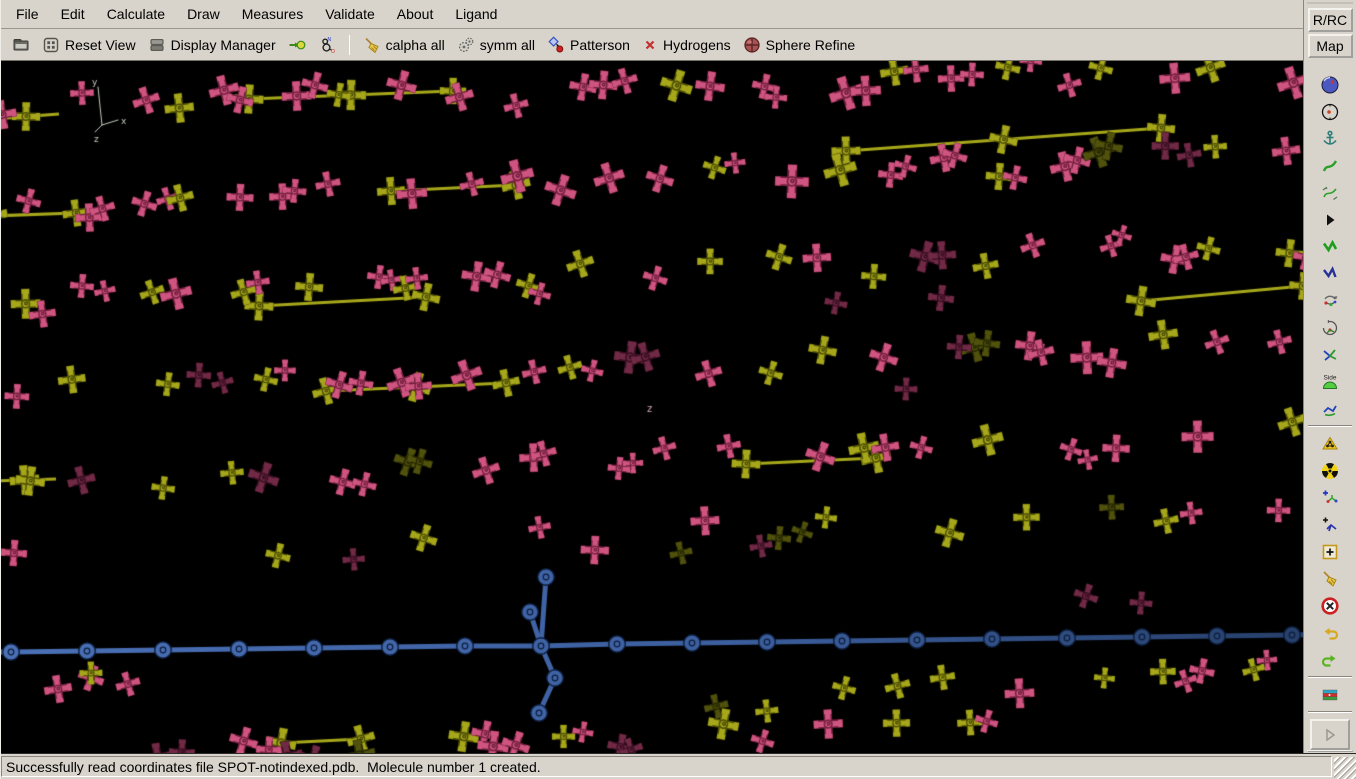  I want to click on resize-grip, so click(1345, 768).